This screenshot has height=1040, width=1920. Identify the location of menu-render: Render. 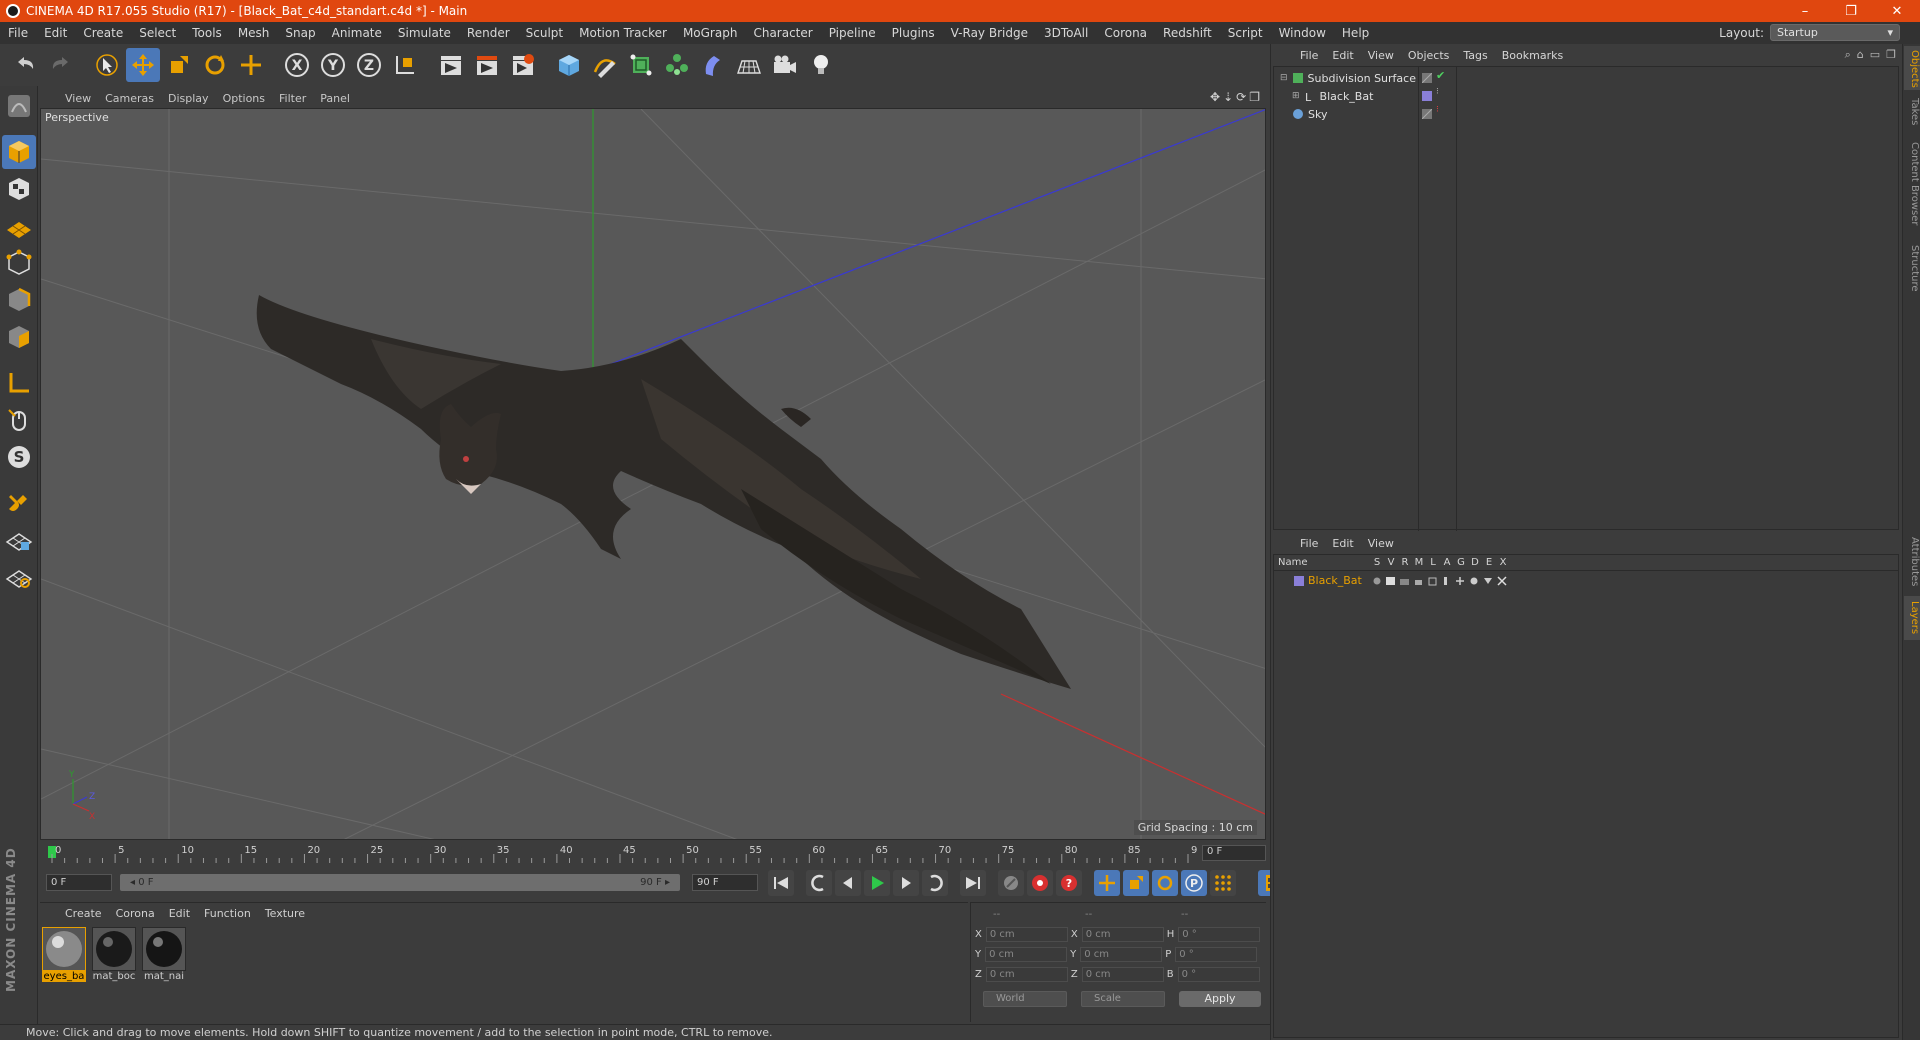
(488, 33).